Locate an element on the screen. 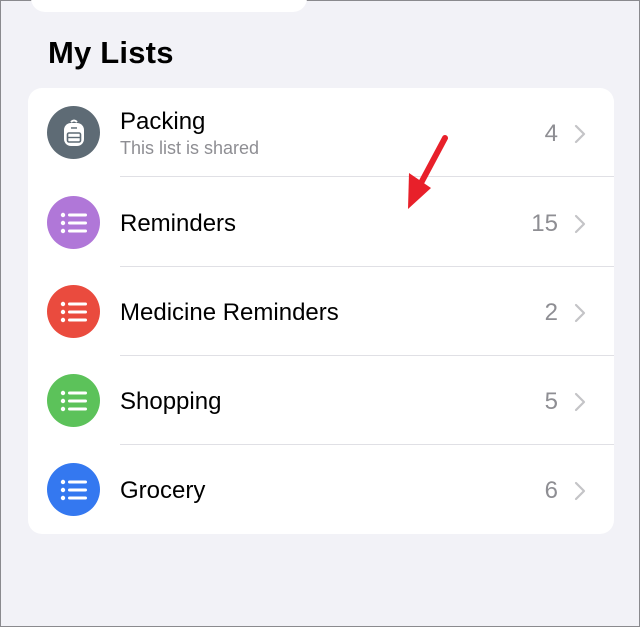  list-item-medicine-reminders: Medicine Reminders 2 is located at coordinates (321, 311).